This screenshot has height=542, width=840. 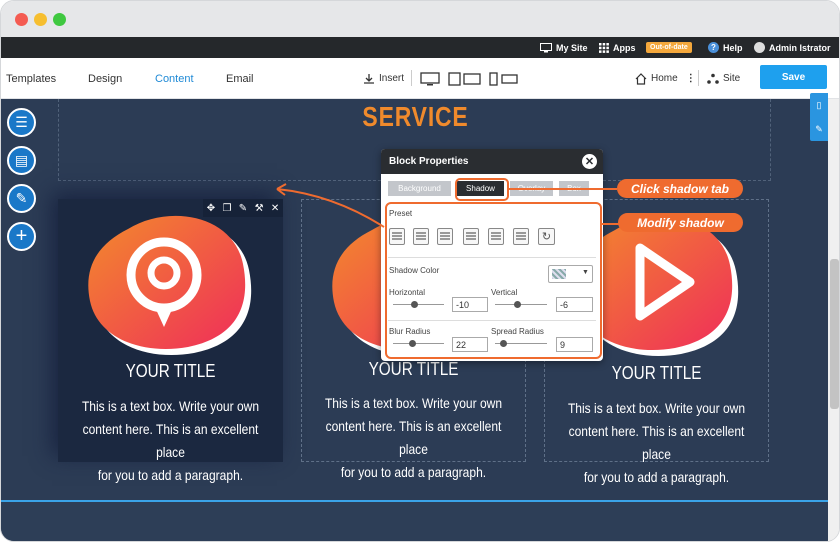 I want to click on download-icon, so click(x=369, y=78).